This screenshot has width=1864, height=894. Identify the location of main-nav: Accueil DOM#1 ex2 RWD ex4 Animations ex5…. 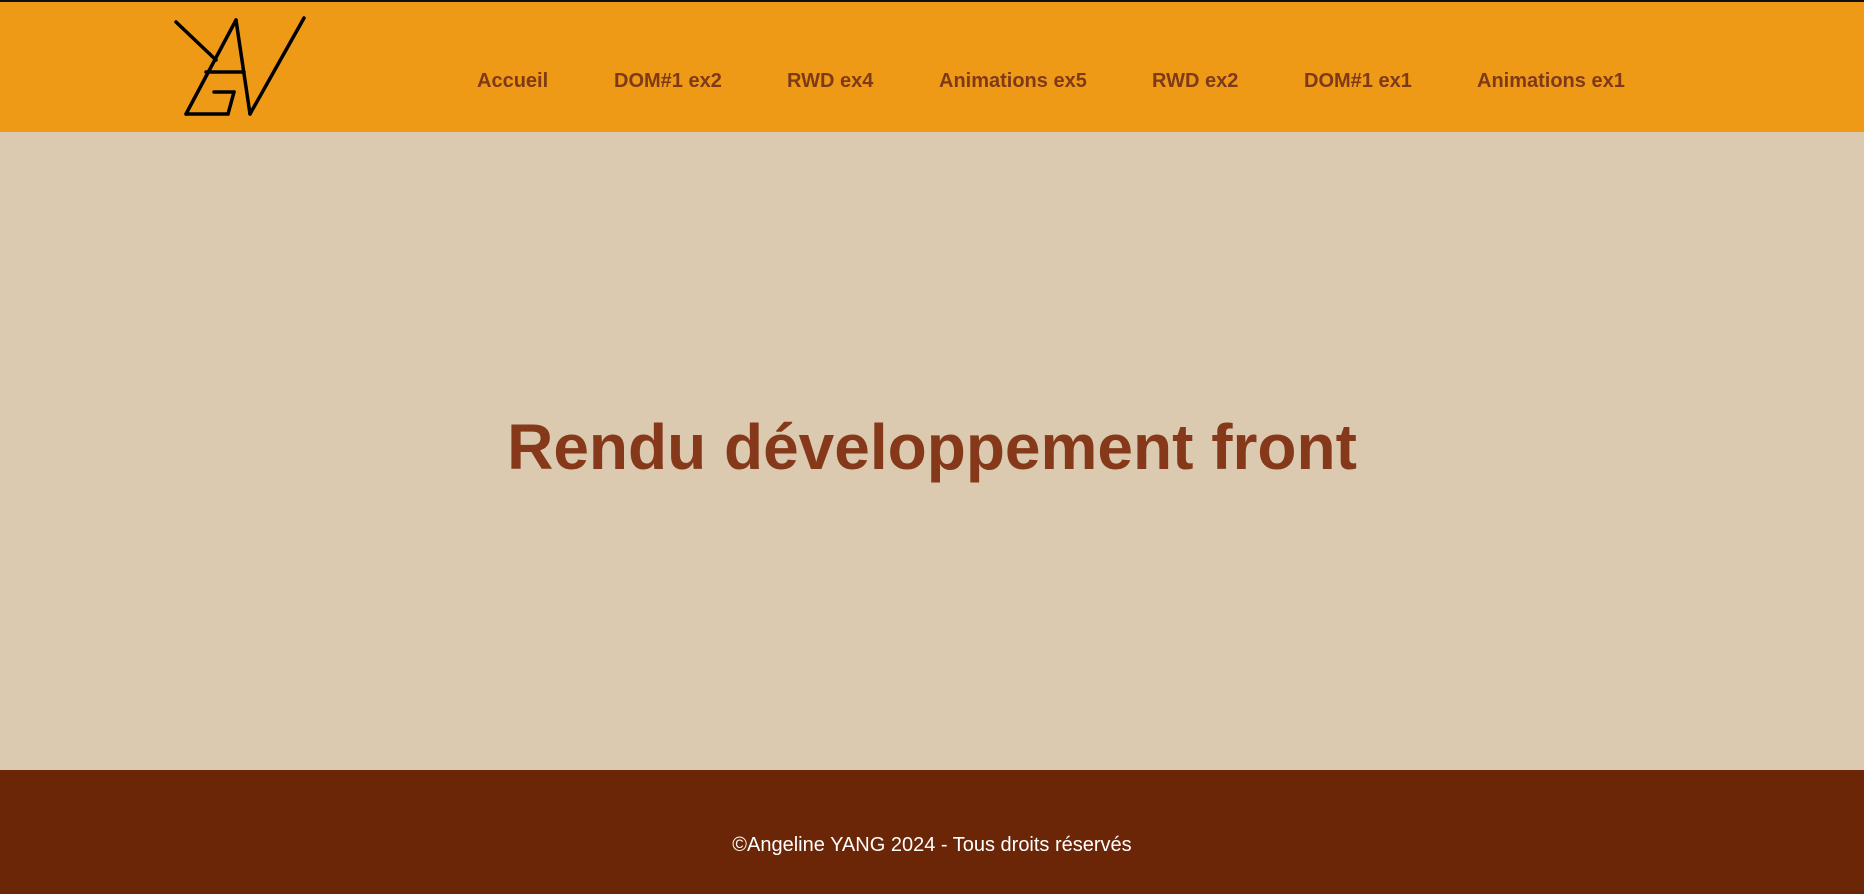
(932, 67).